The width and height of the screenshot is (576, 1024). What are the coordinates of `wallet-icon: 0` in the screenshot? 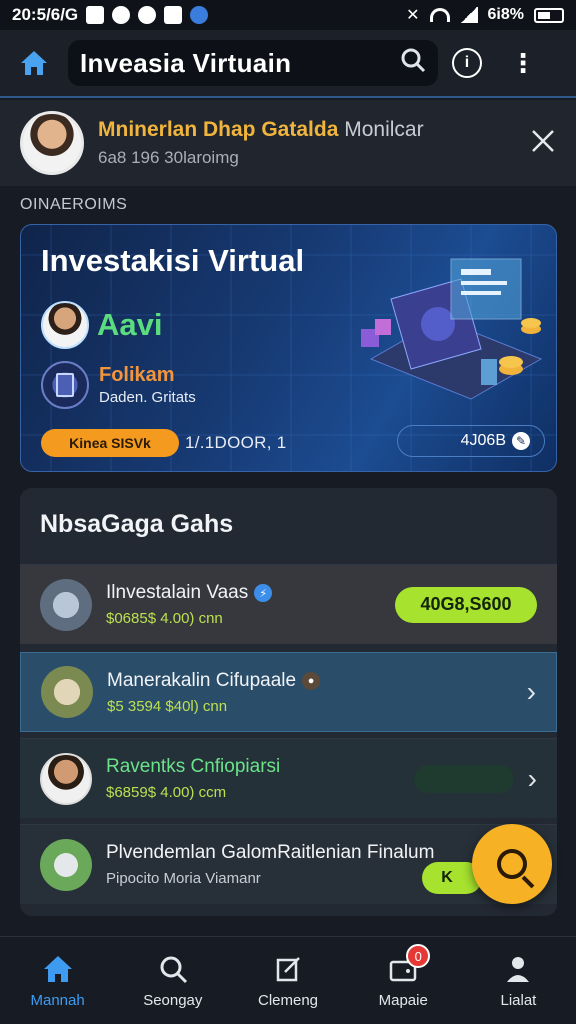 It's located at (408, 965).